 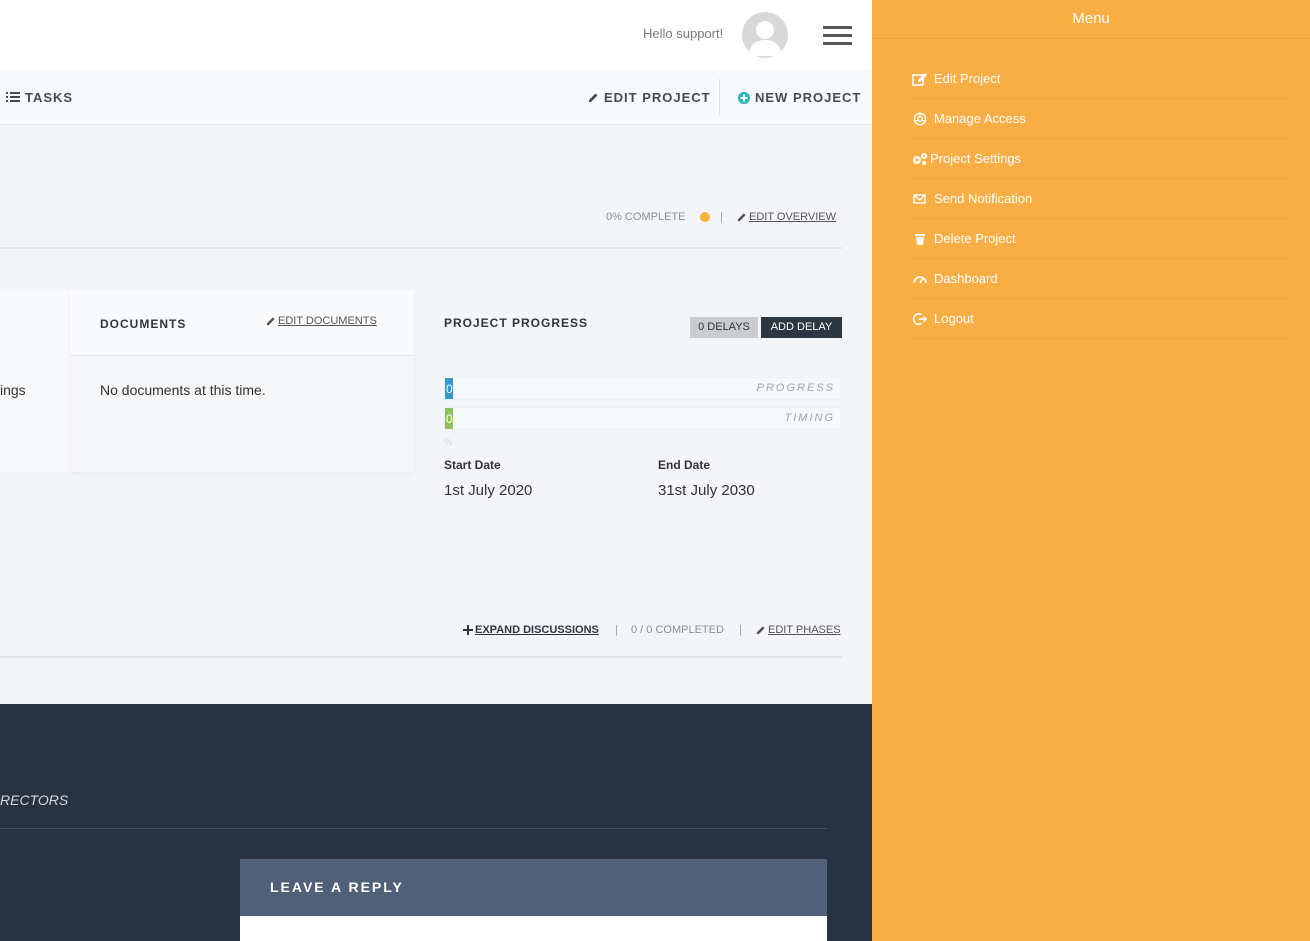 I want to click on reply-form, so click(x=533, y=928).